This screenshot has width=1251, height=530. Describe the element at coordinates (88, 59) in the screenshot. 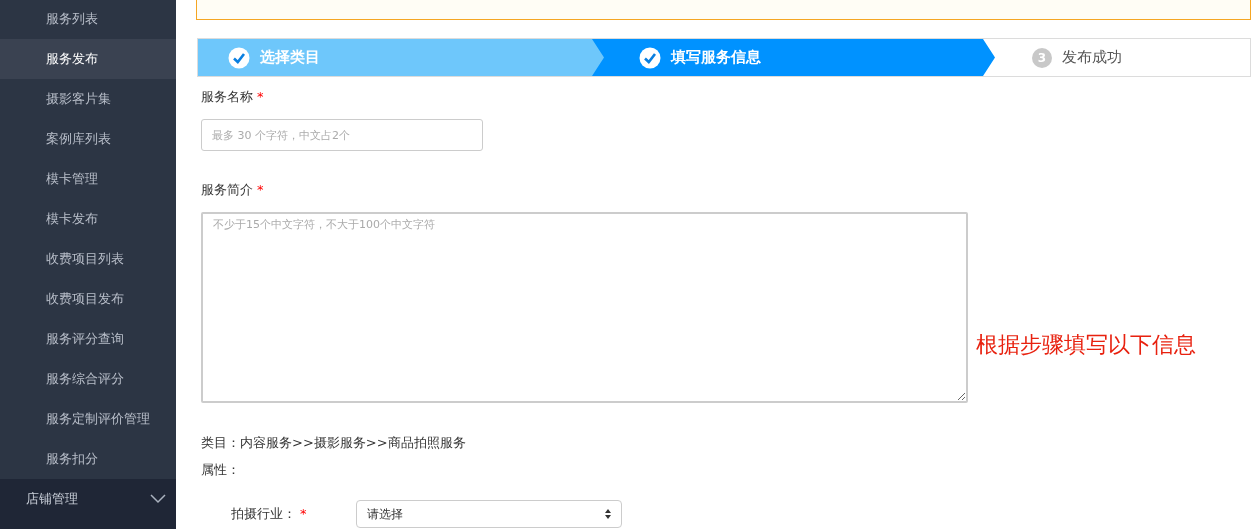

I see `sidebar-item: 服务发布` at that location.